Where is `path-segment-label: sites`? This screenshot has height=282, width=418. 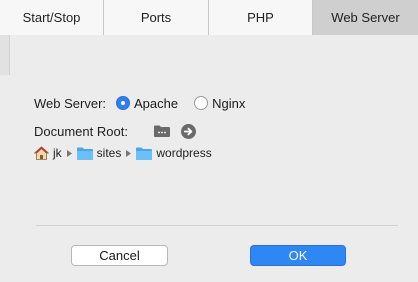 path-segment-label: sites is located at coordinates (109, 153).